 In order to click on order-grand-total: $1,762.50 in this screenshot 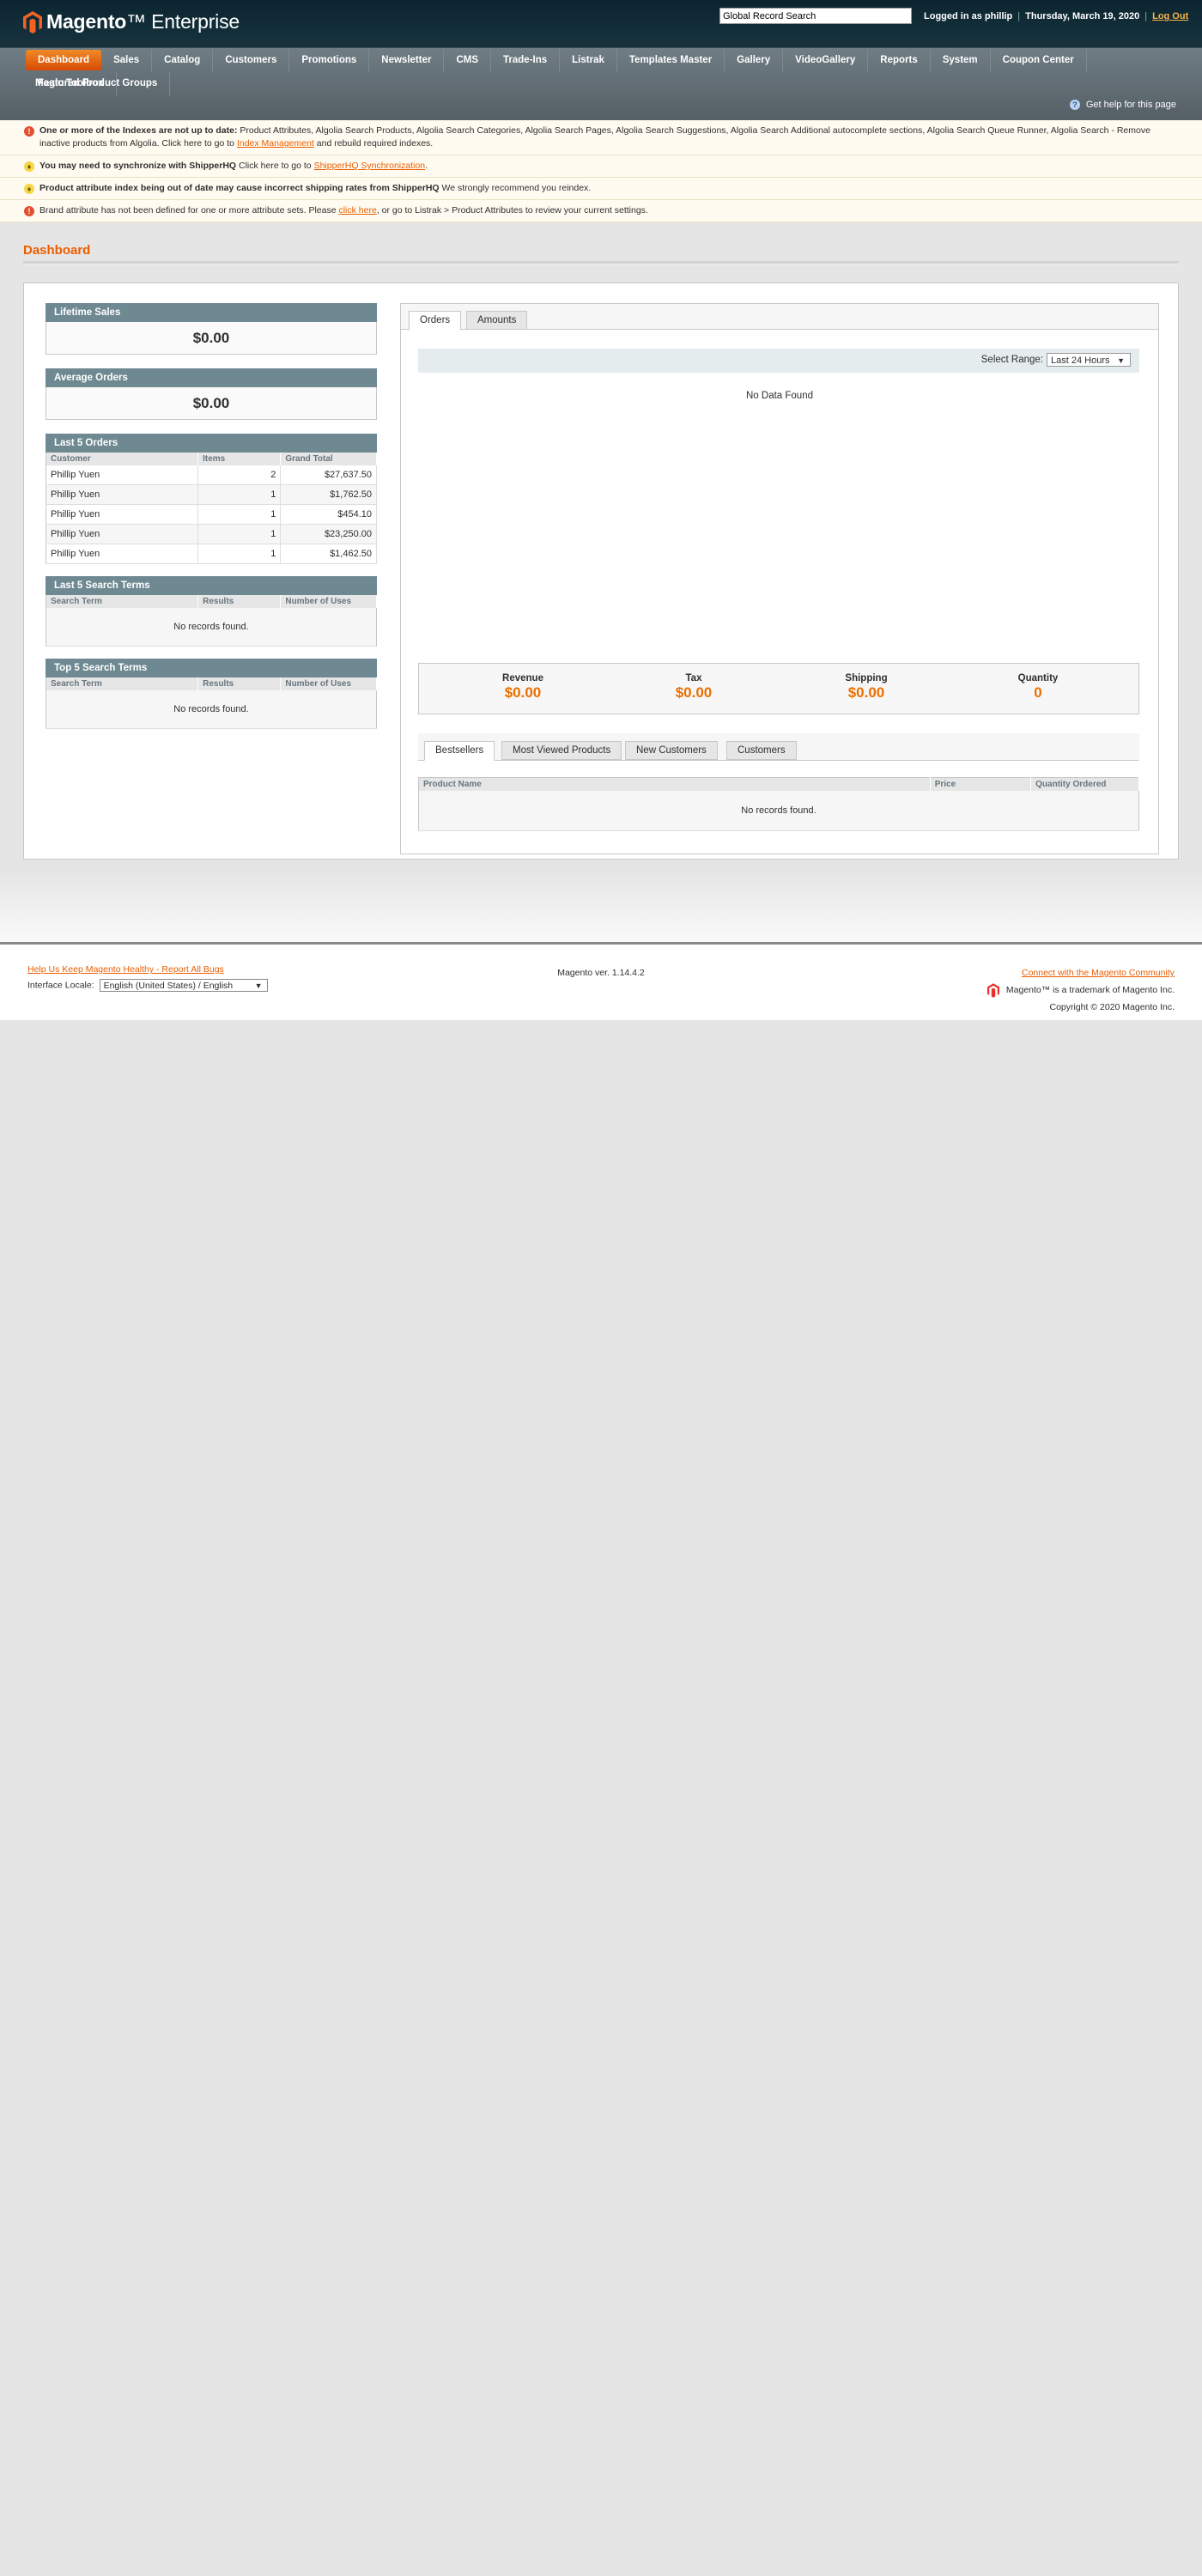, I will do `click(328, 494)`.